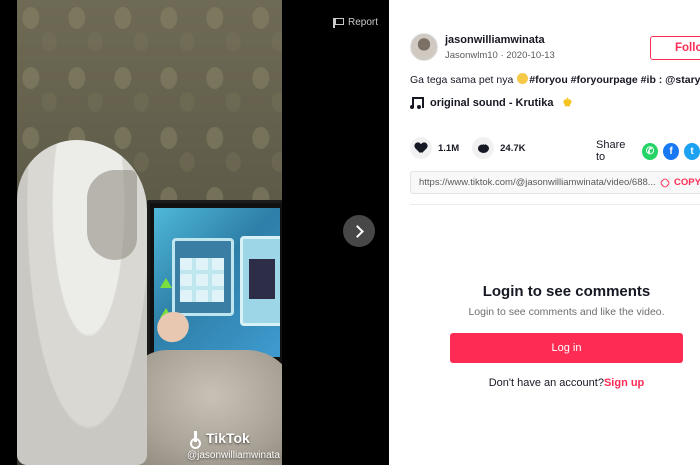  What do you see at coordinates (483, 146) in the screenshot?
I see `comment-icon` at bounding box center [483, 146].